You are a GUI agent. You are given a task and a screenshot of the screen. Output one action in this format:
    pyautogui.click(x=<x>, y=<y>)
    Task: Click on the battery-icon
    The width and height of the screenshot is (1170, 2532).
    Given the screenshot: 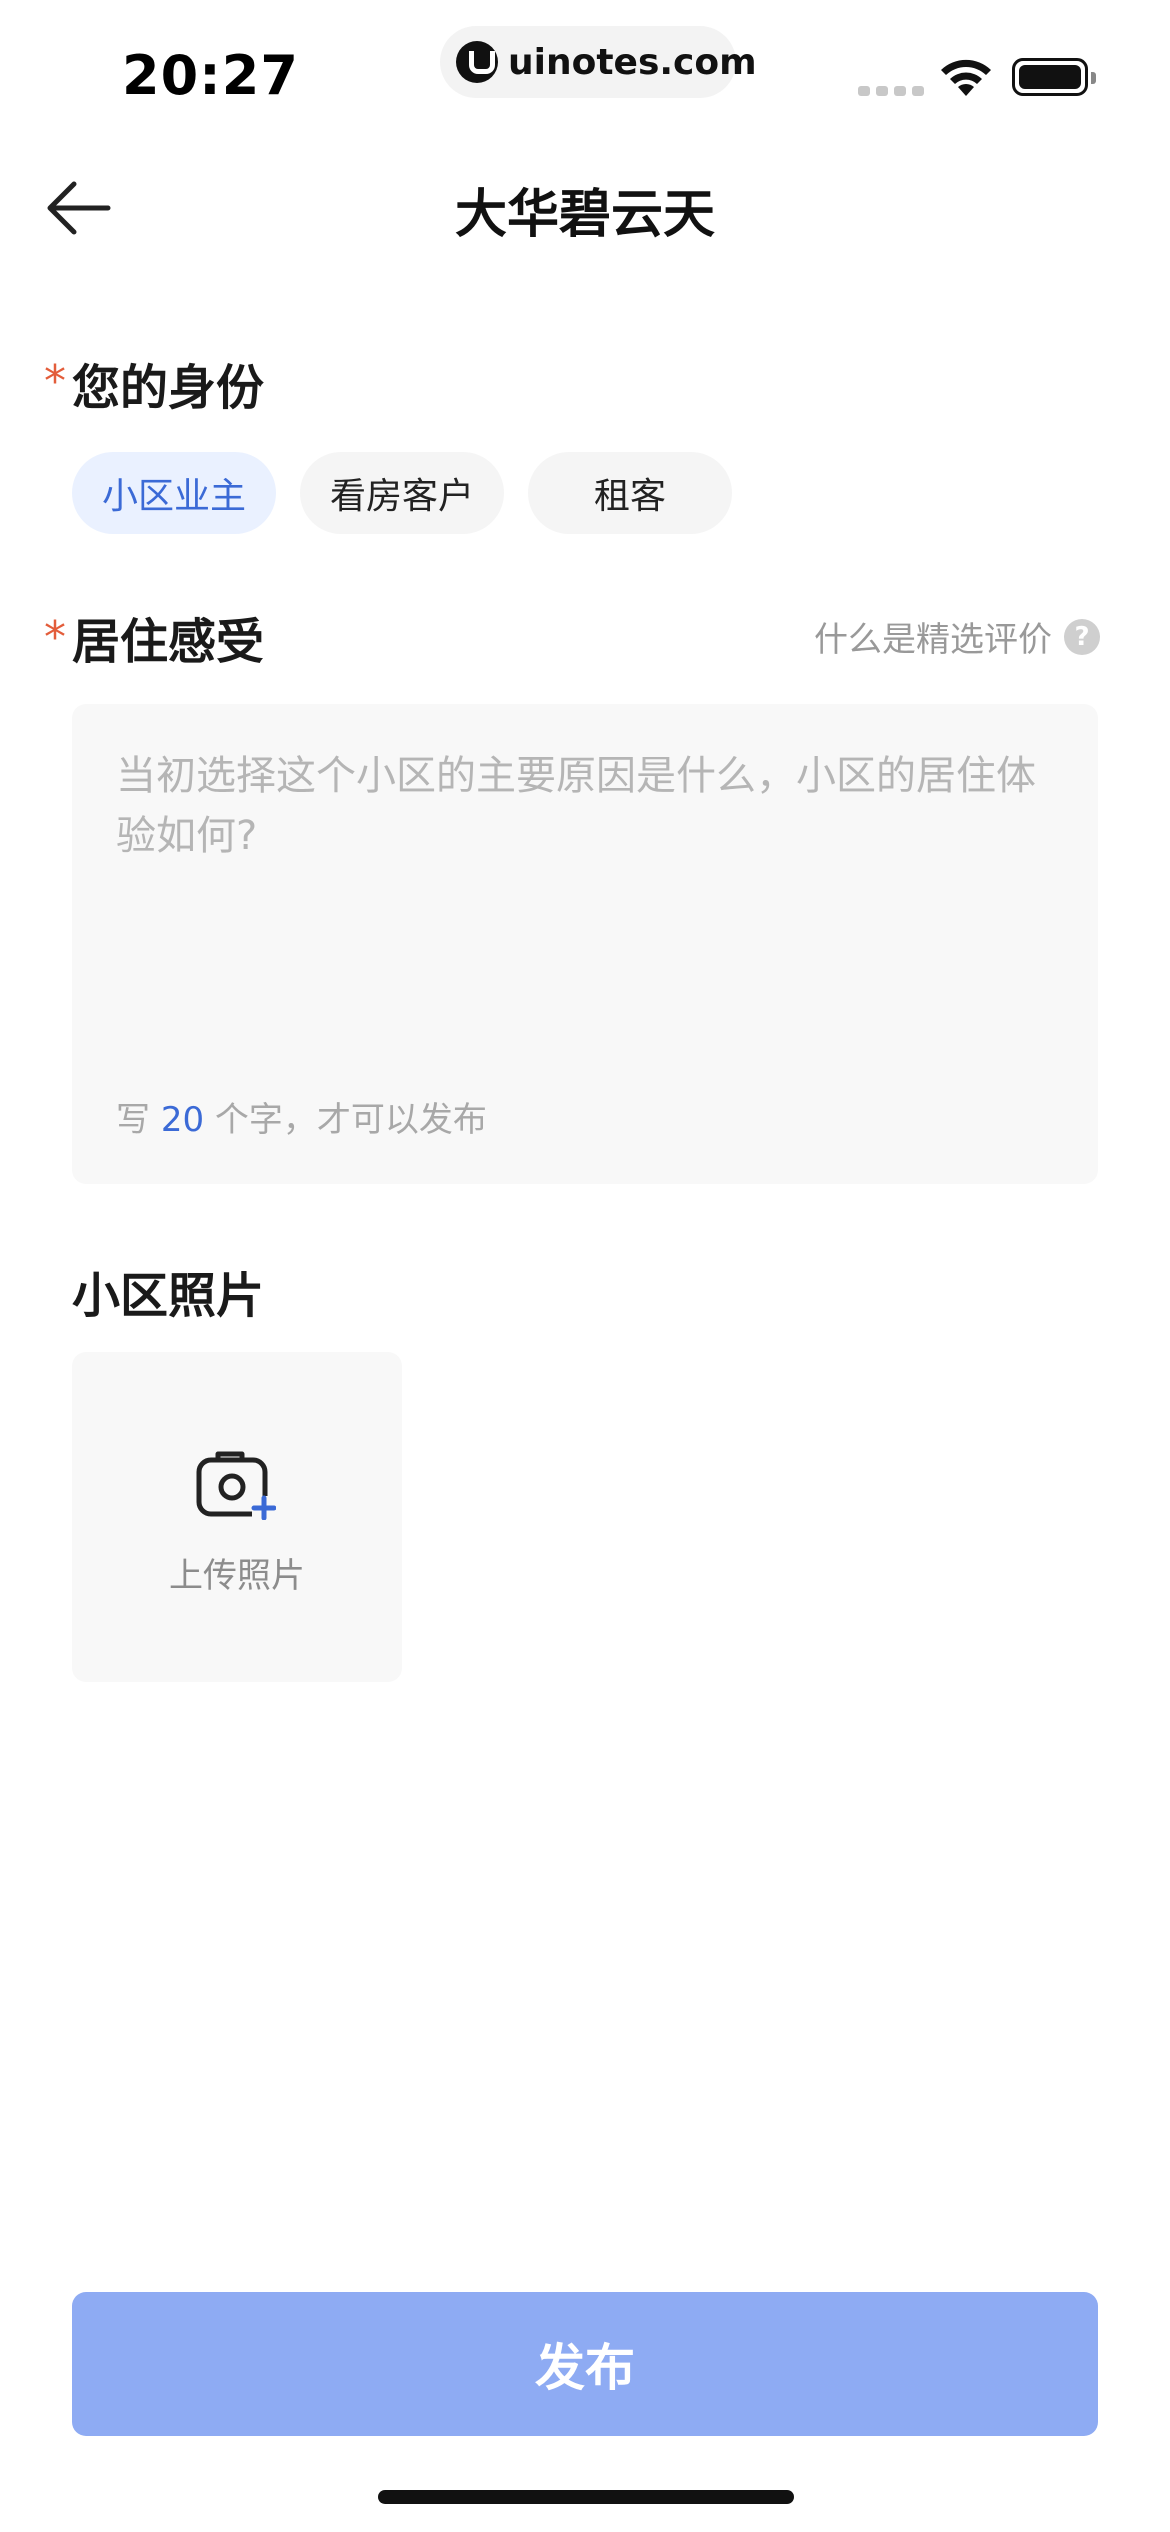 What is the action you would take?
    pyautogui.click(x=1054, y=77)
    